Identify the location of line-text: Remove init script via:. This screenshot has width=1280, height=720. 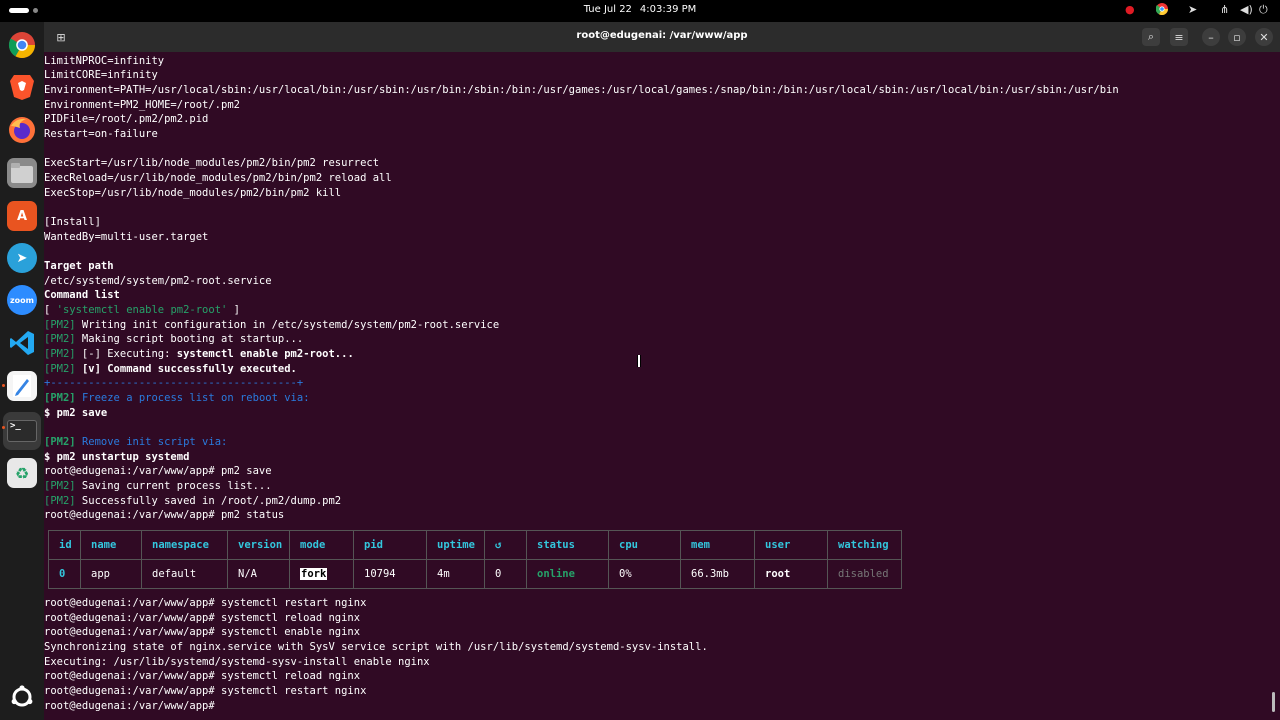
(154, 442).